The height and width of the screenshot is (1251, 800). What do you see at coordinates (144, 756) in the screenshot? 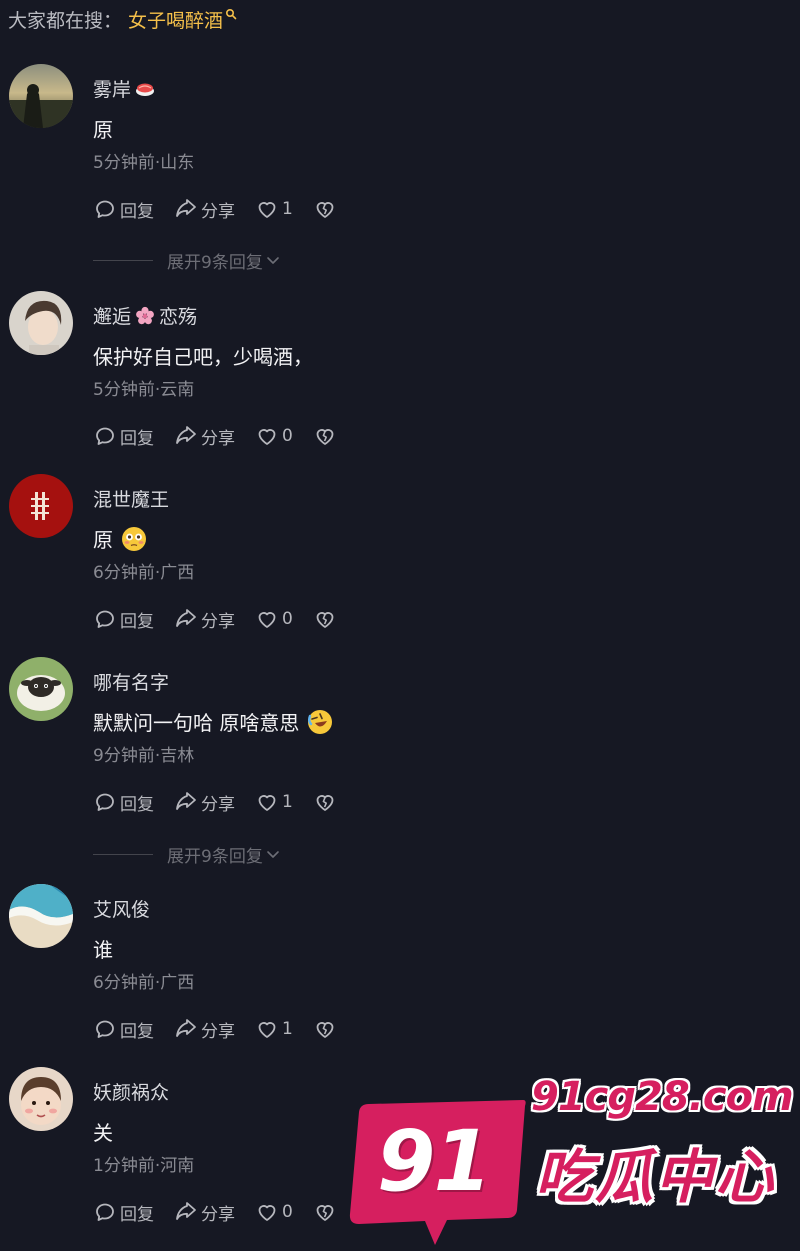
I see `comment-meta: 9分钟前·吉林` at bounding box center [144, 756].